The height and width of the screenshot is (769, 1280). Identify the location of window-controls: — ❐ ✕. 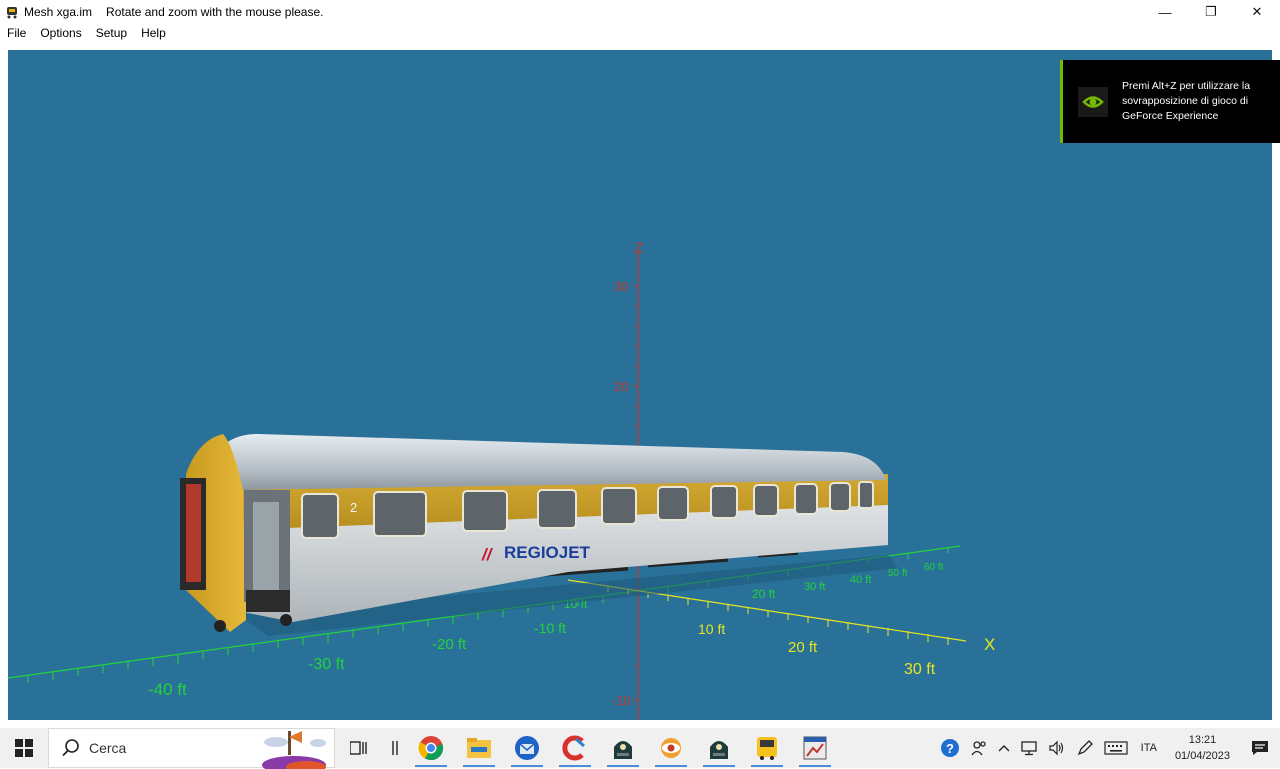
(1211, 12).